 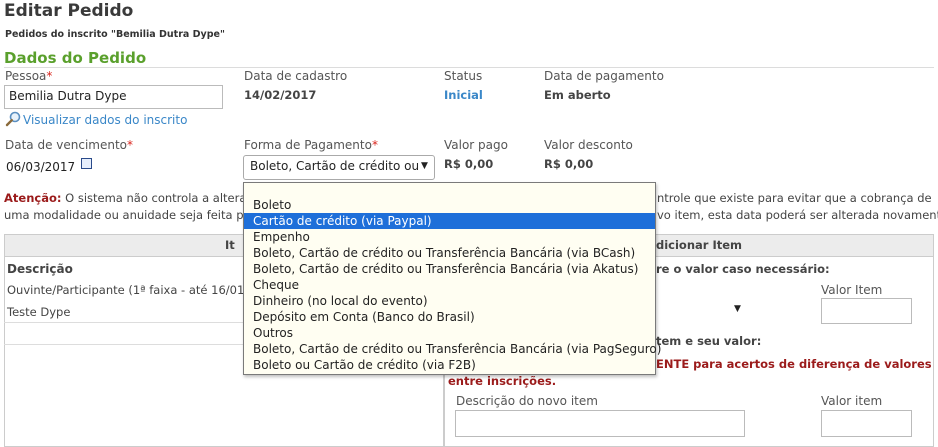 I want to click on add-hint-1: re o valor caso necessário:, so click(x=743, y=269).